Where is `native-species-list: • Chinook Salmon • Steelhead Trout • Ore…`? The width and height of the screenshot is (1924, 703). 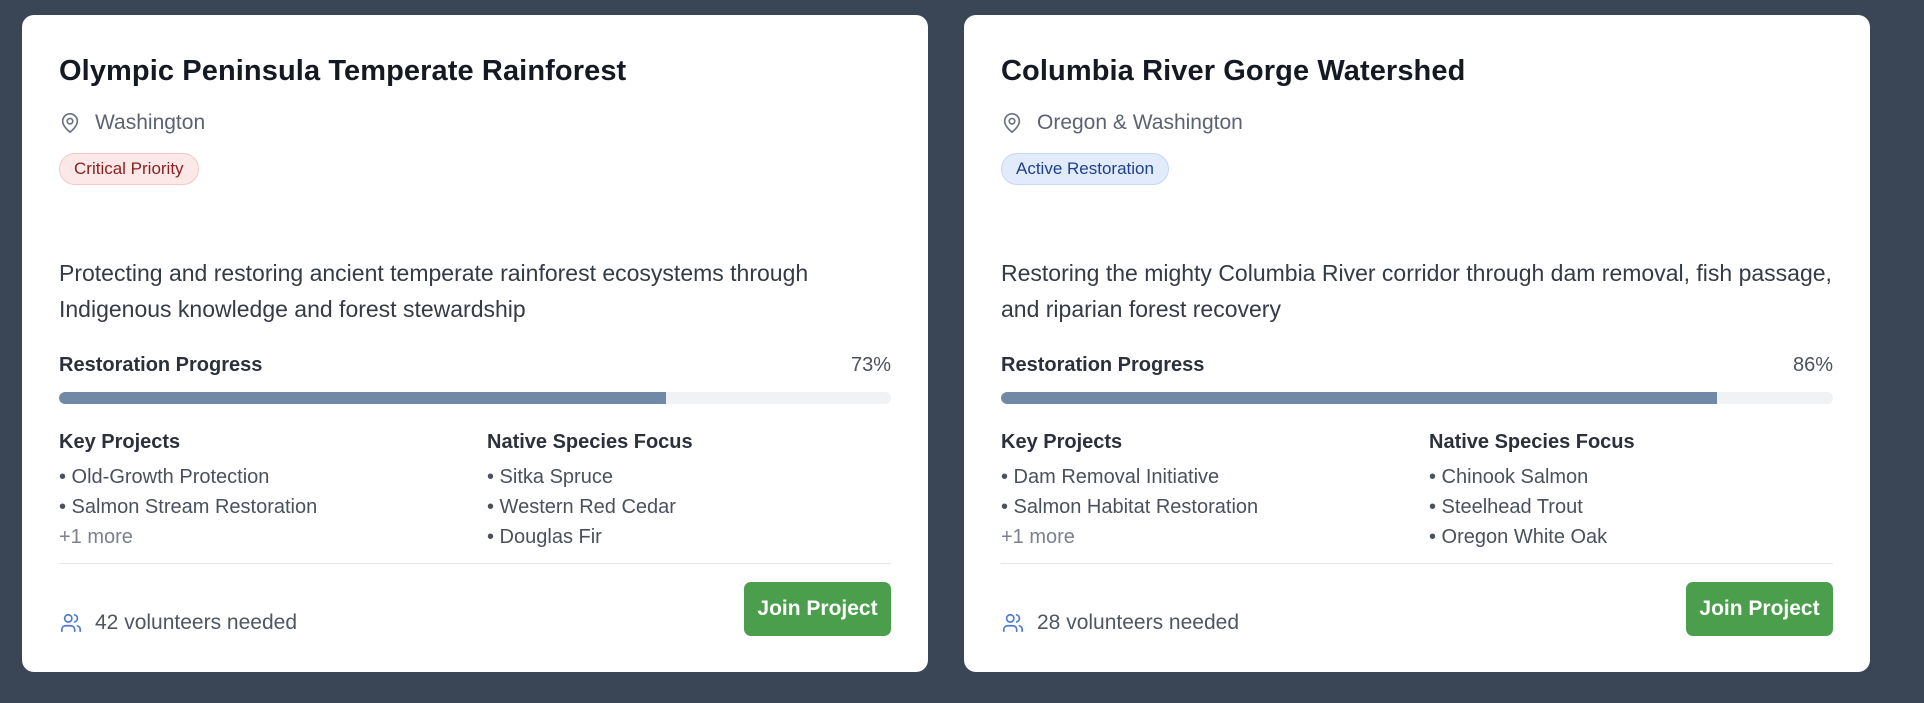
native-species-list: • Chinook Salmon • Steelhead Trout • Ore… is located at coordinates (1532, 507).